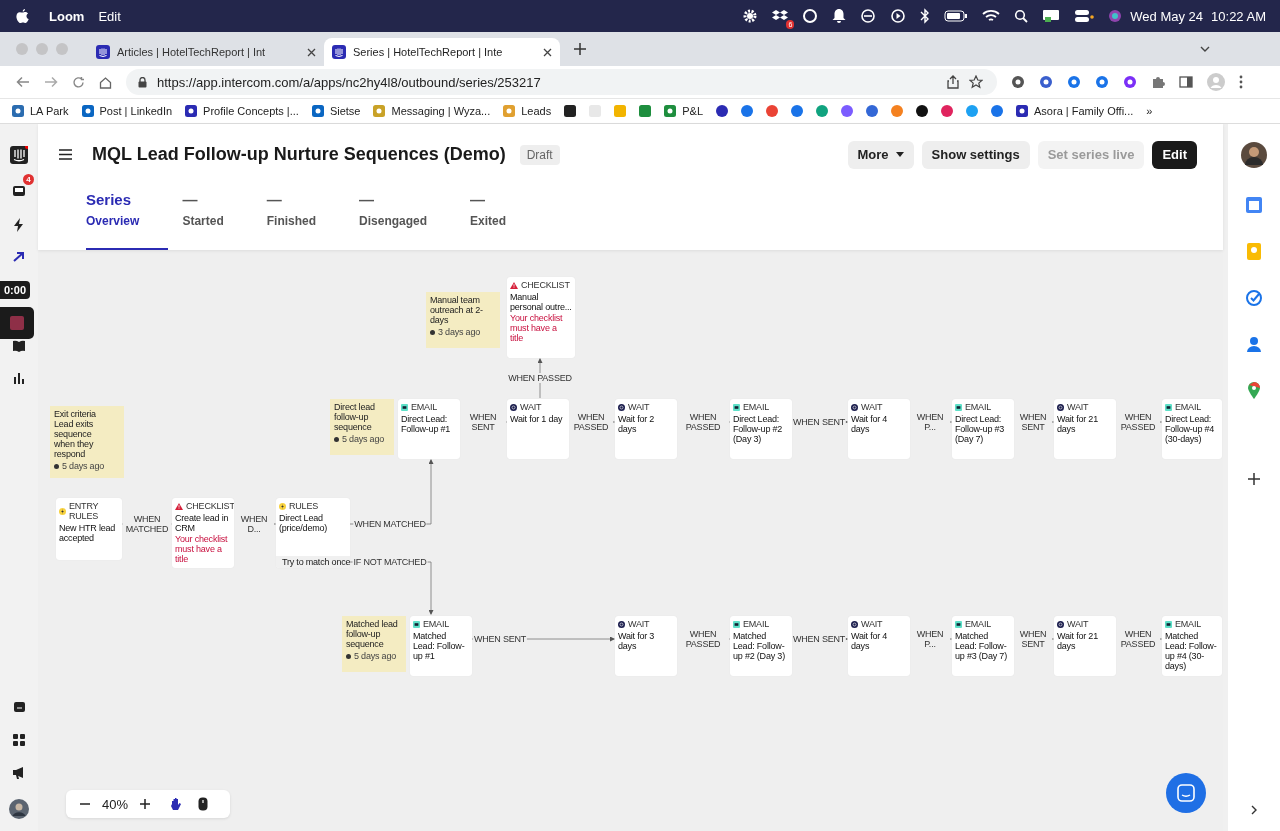 Image resolution: width=1280 pixels, height=831 pixels. I want to click on checklist-card: CHECKLIST Create lead in CRM Your checklist must have a title, so click(203, 533).